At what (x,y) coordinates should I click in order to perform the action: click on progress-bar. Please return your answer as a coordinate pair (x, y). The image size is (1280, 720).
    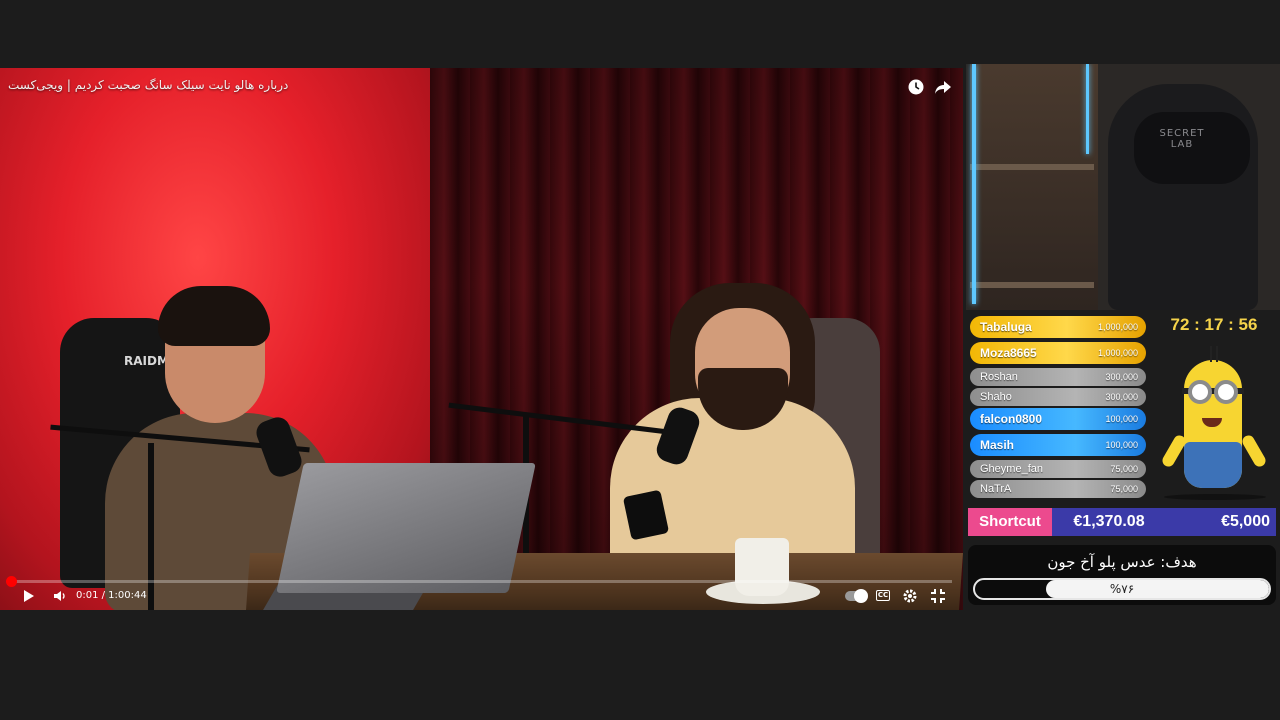
    Looking at the image, I should click on (482, 581).